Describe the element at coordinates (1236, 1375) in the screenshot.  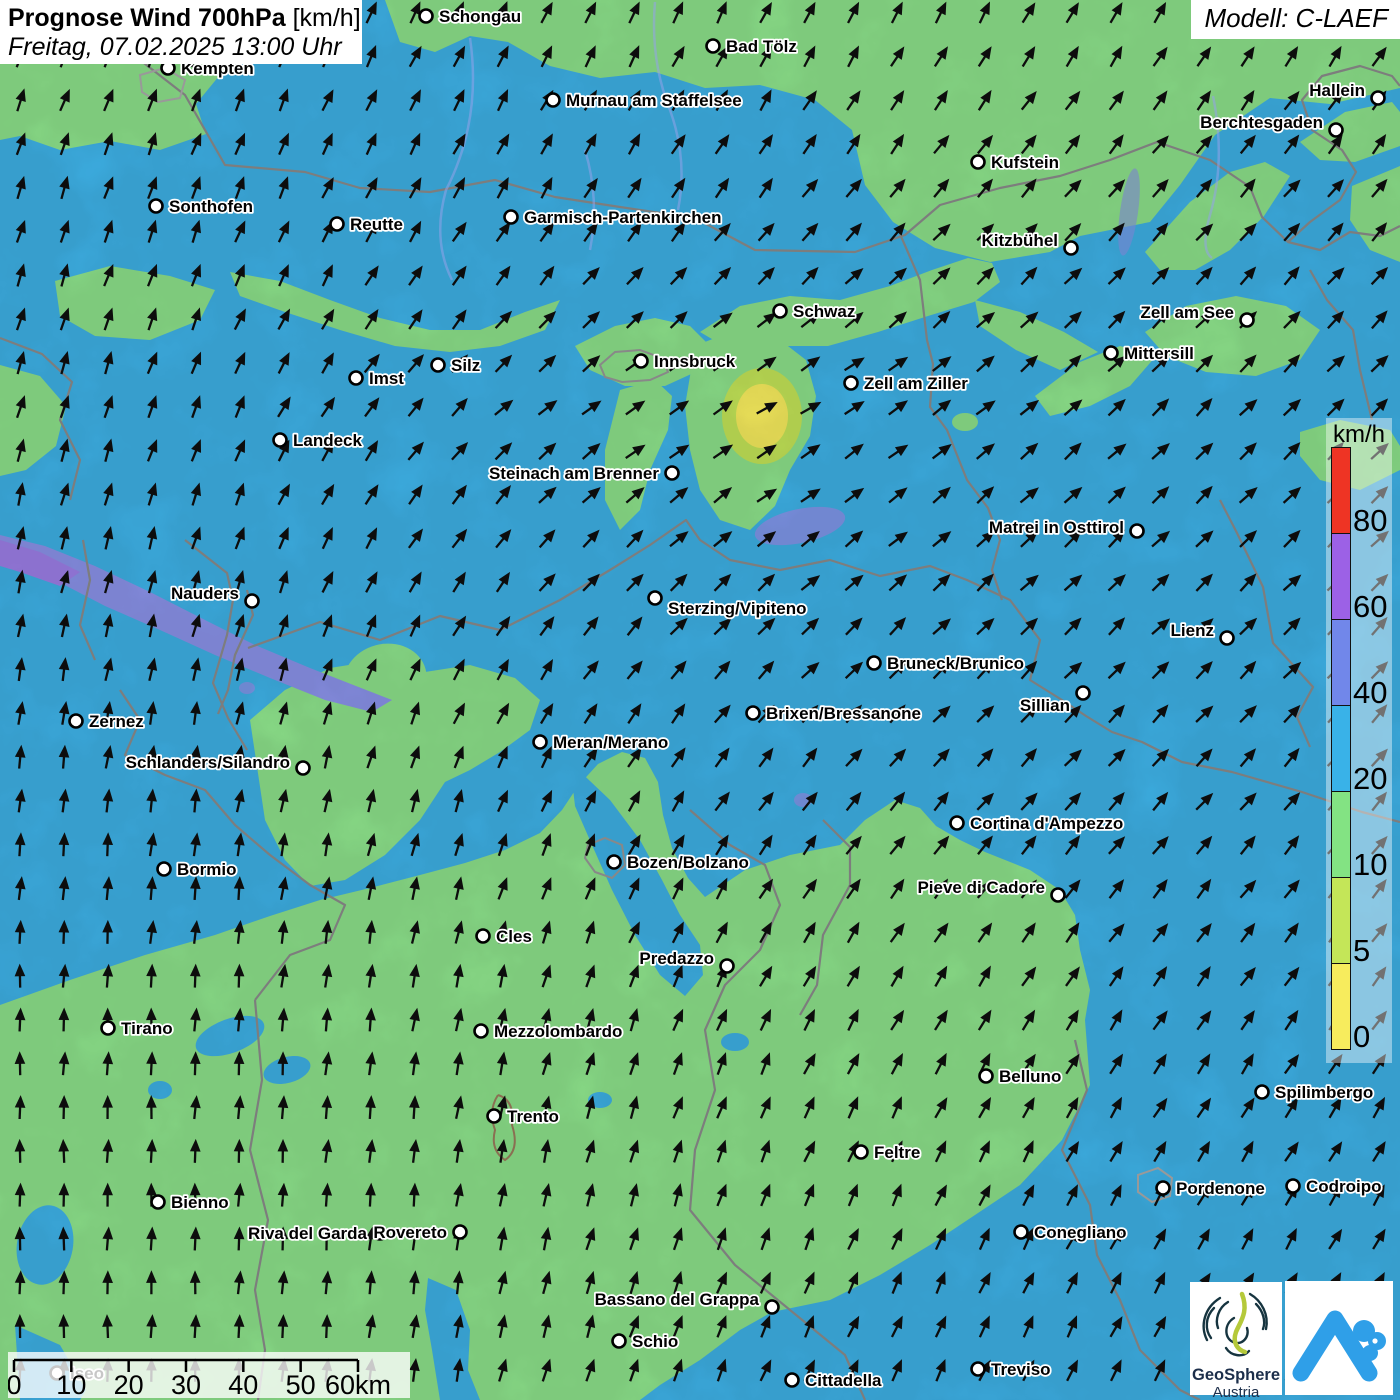
I see `geosphere-name: GeoSphere` at that location.